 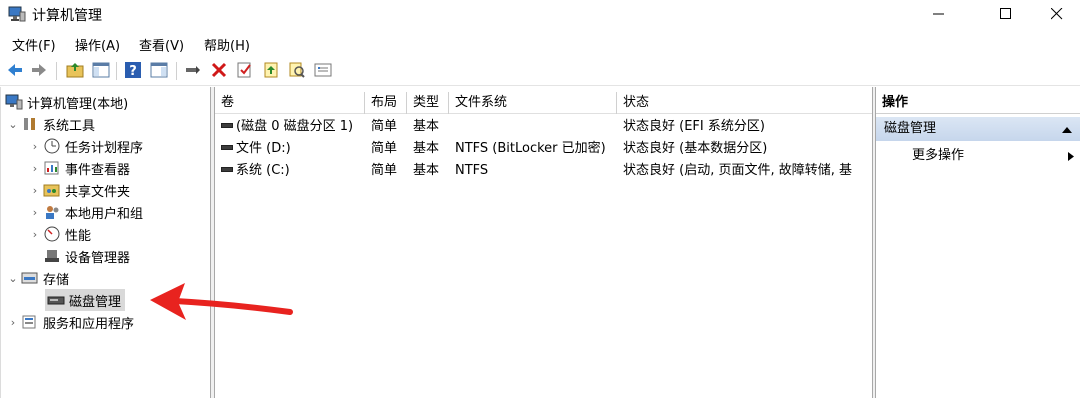 What do you see at coordinates (75, 70) in the screenshot?
I see `up-folder-icon` at bounding box center [75, 70].